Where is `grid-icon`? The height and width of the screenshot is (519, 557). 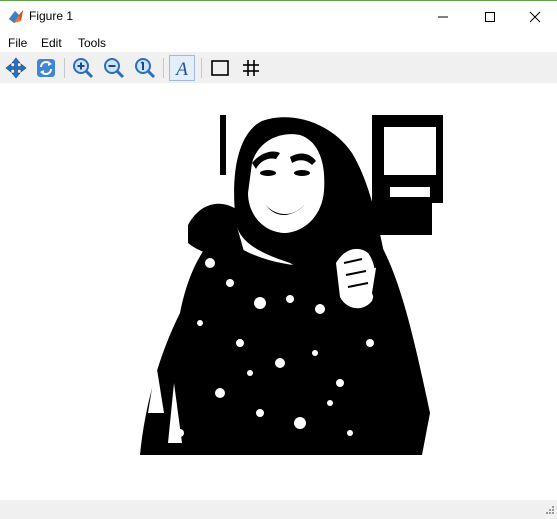 grid-icon is located at coordinates (251, 68).